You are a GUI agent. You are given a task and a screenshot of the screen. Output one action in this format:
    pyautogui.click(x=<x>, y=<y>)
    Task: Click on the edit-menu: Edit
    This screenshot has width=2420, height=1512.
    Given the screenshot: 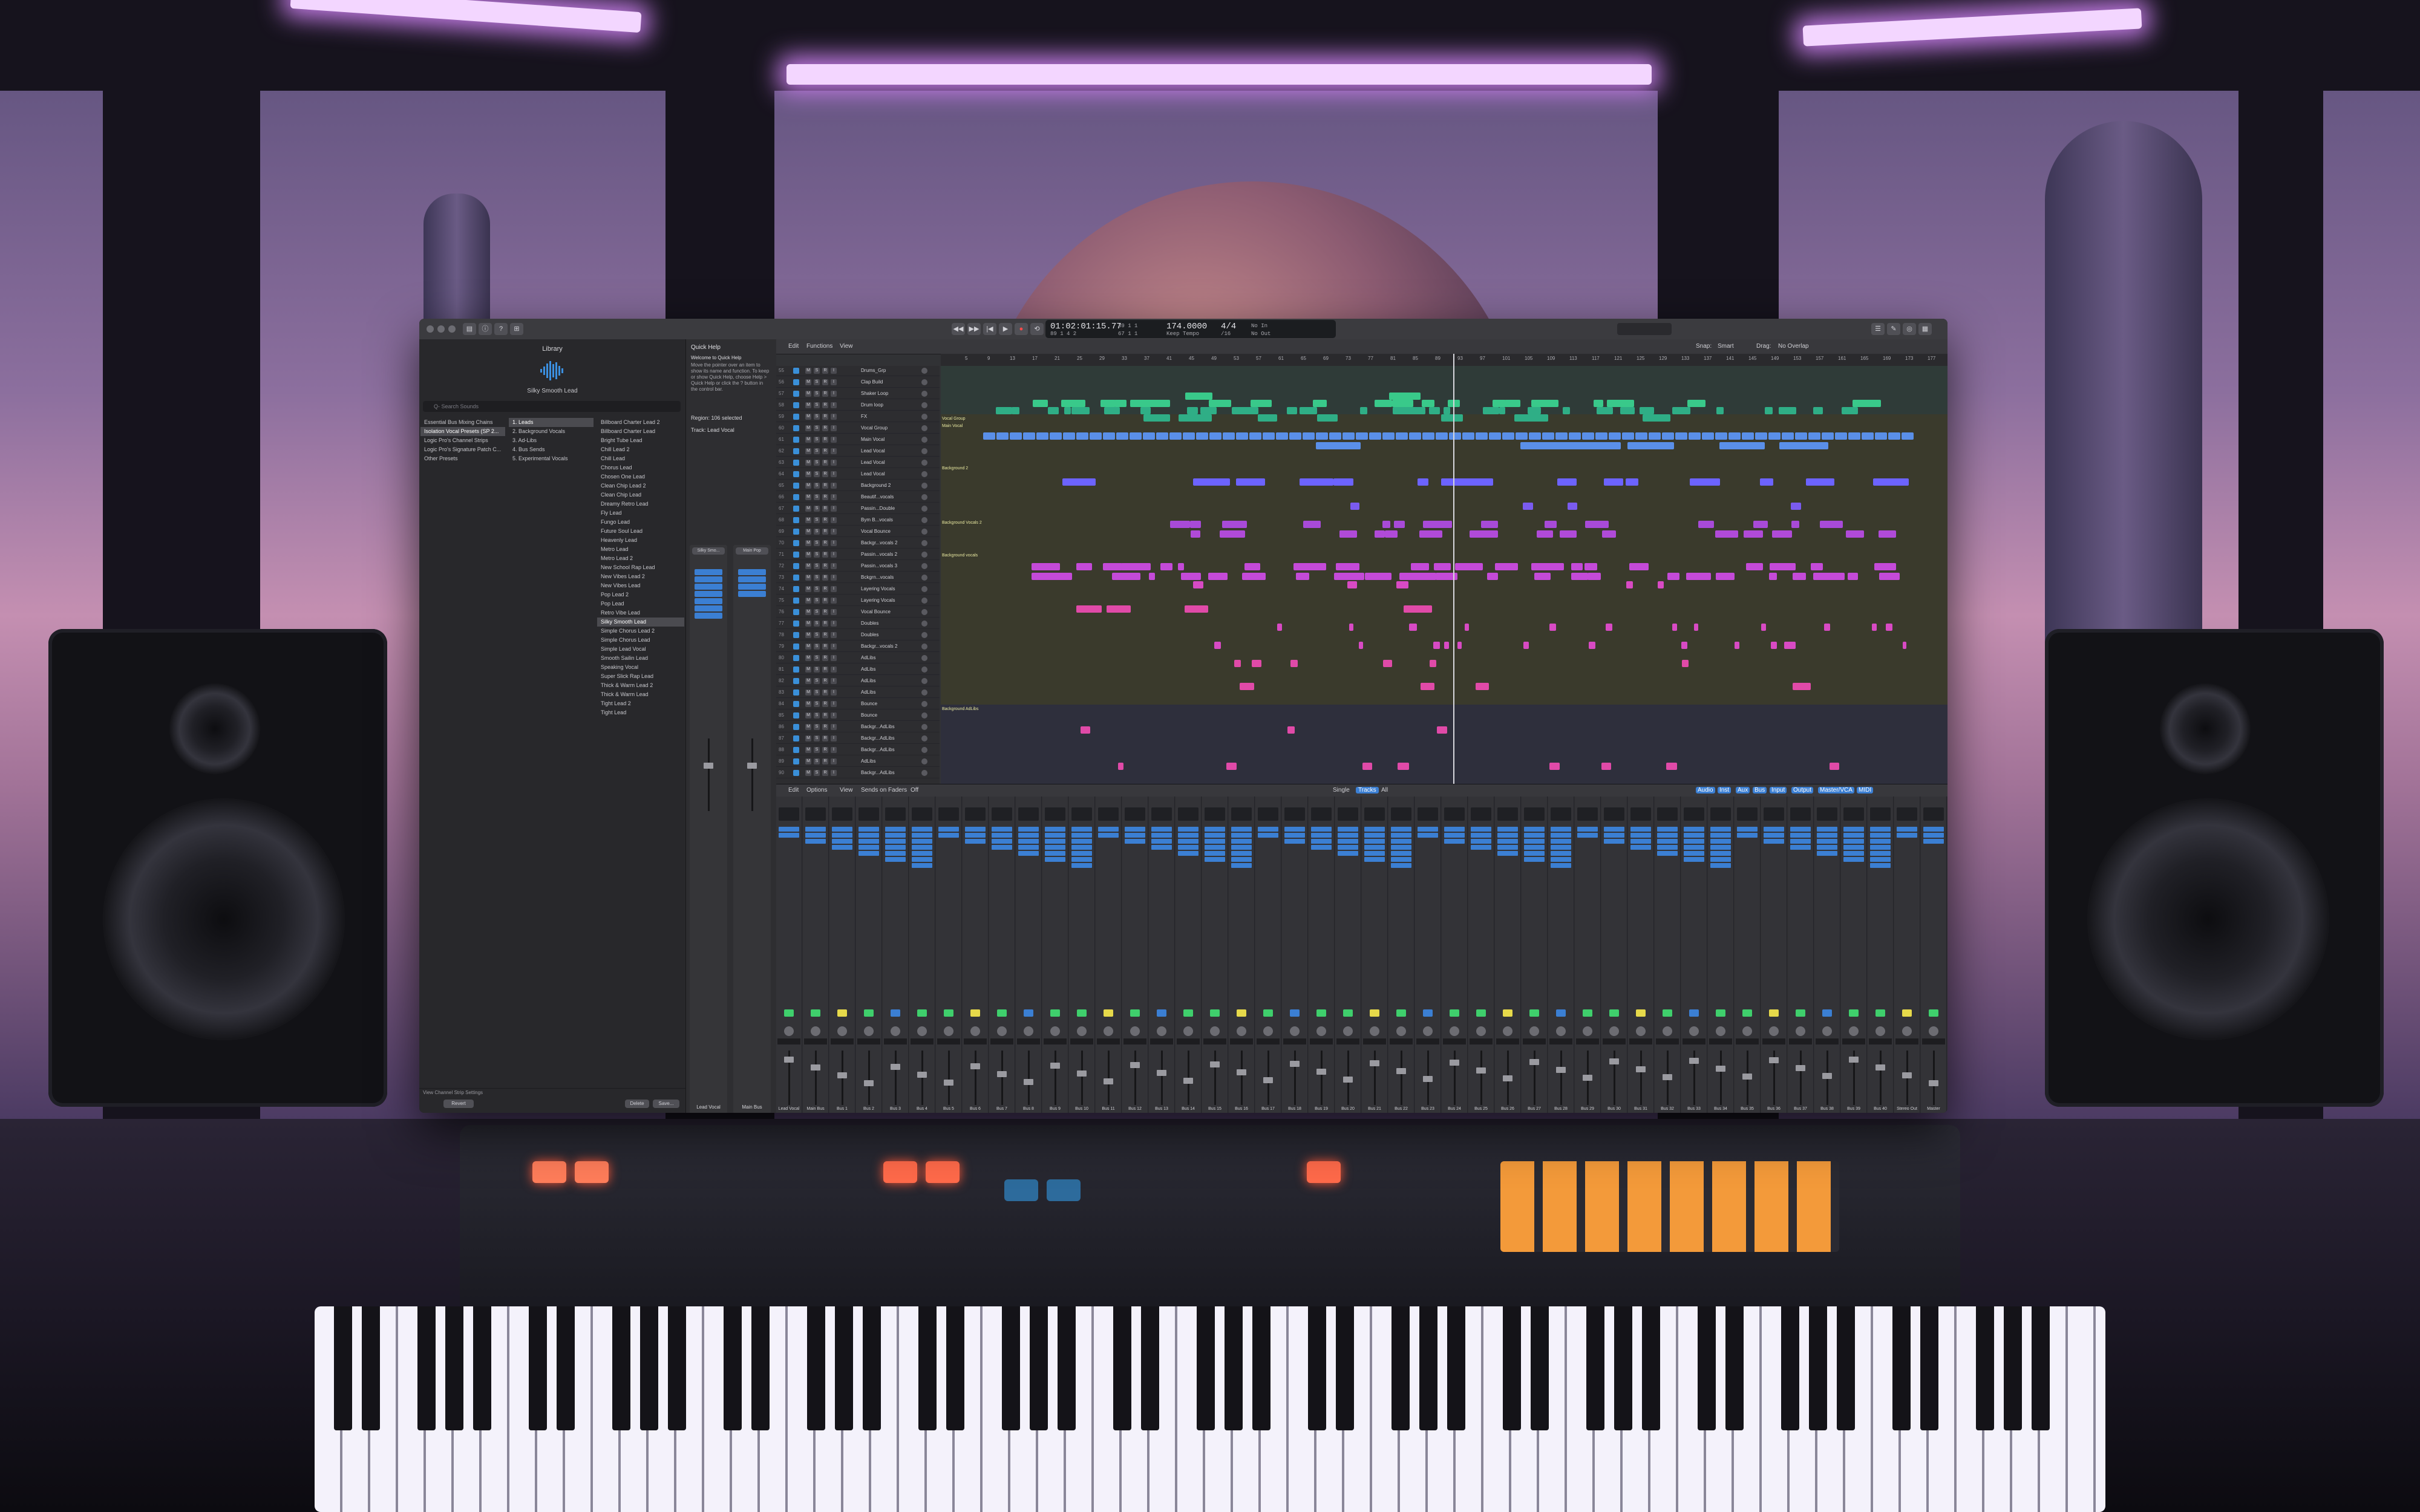 What is the action you would take?
    pyautogui.click(x=793, y=346)
    